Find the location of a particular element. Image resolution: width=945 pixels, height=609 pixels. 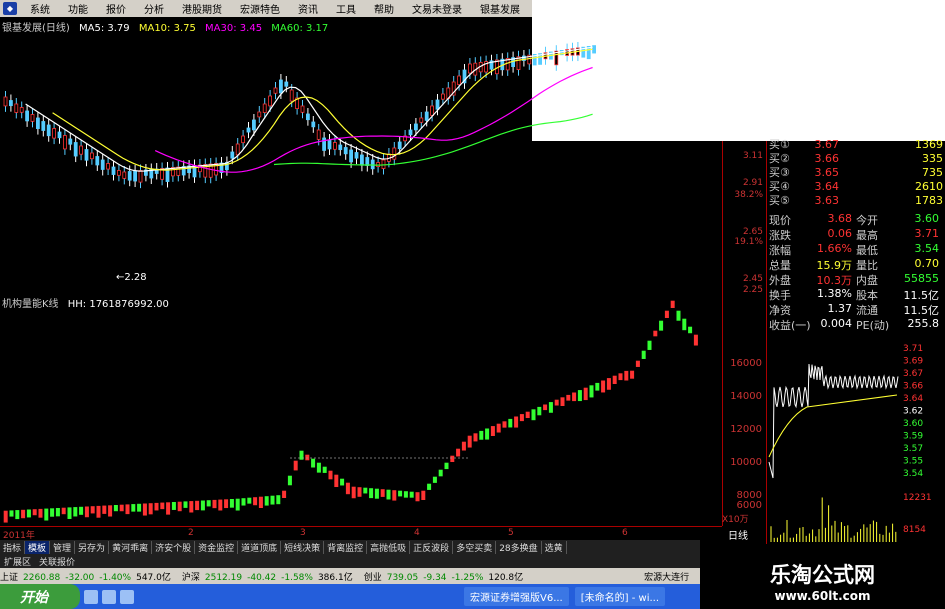

quote-cell: 总量 15.9万 is located at coordinates (812, 265).